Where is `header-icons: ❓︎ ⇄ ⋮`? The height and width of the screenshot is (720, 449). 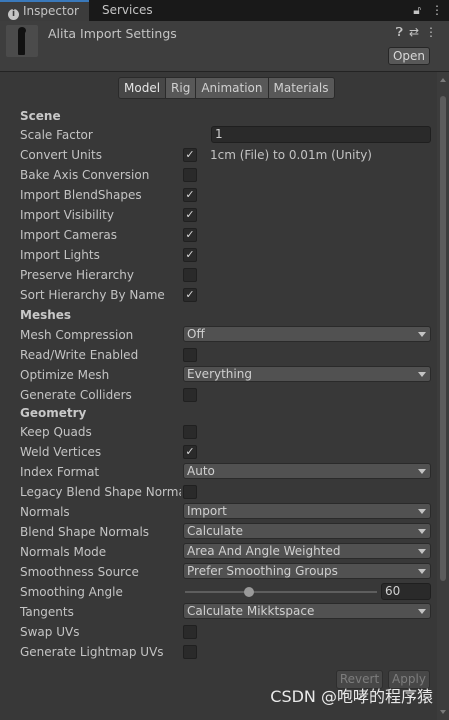
header-icons: ❓︎ ⇄ ⋮ is located at coordinates (413, 32).